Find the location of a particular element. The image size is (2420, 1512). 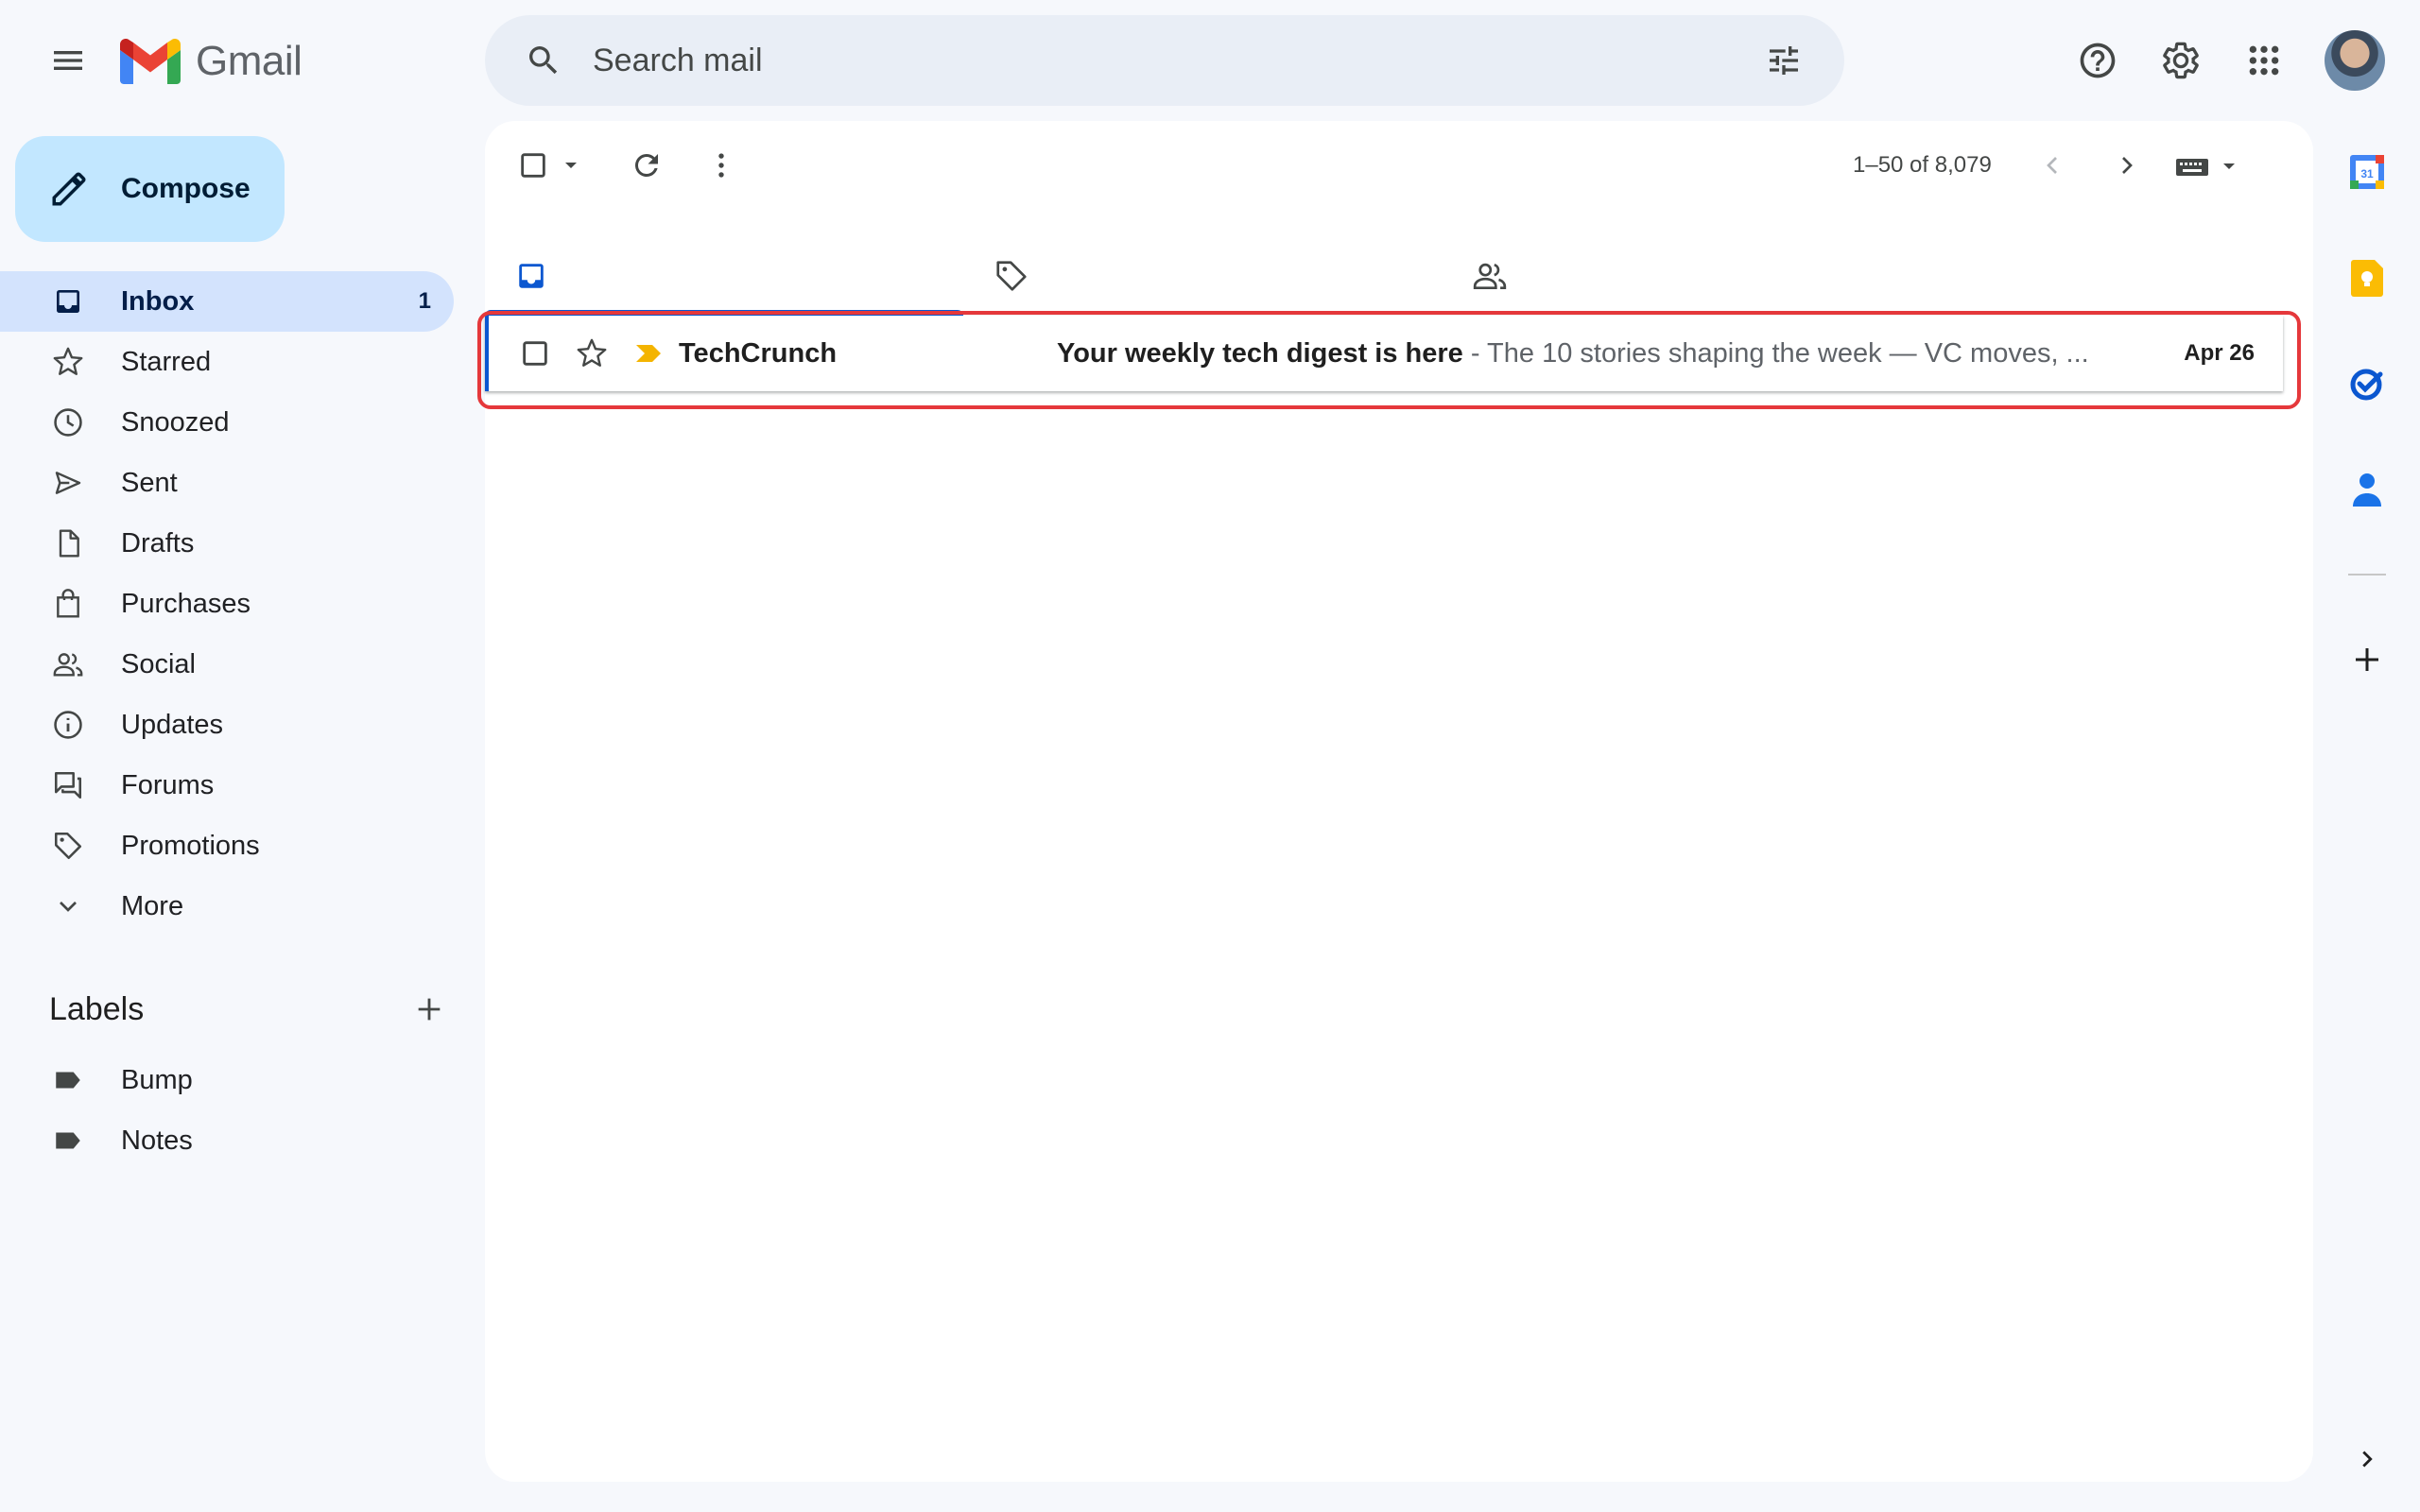

gear-icon is located at coordinates (2181, 60).